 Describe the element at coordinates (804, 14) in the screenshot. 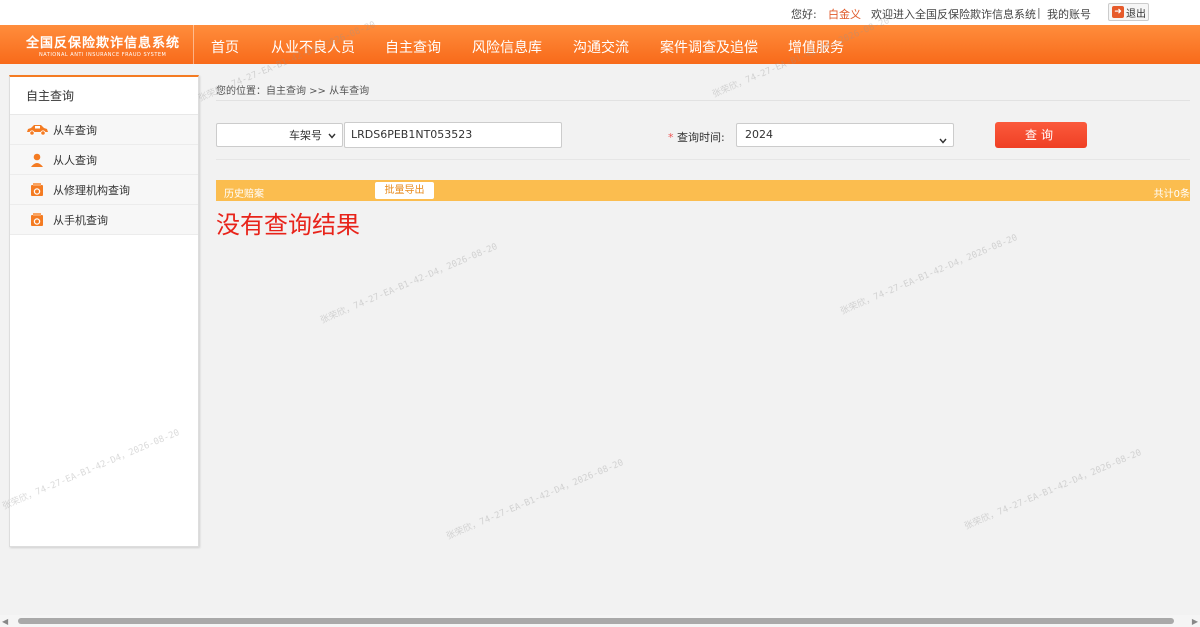

I see `greeting-text: 您好:` at that location.